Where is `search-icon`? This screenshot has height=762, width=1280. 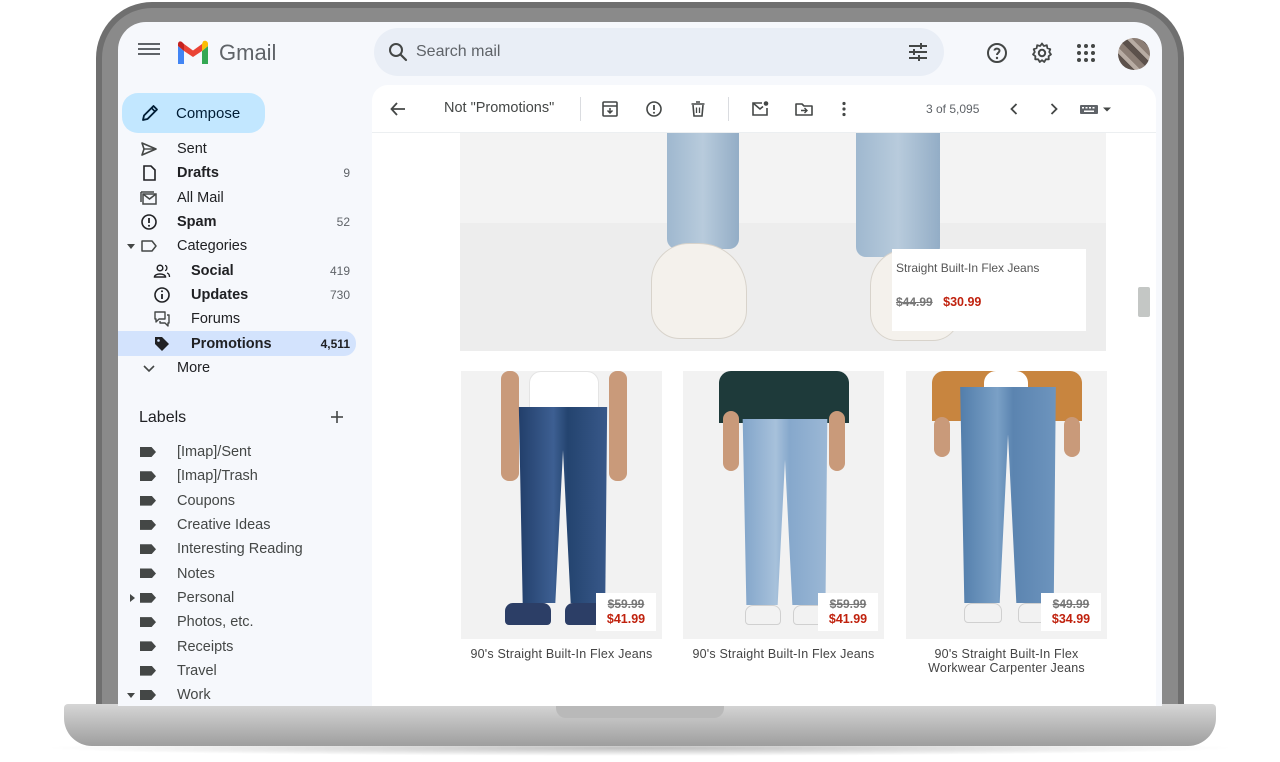 search-icon is located at coordinates (398, 52).